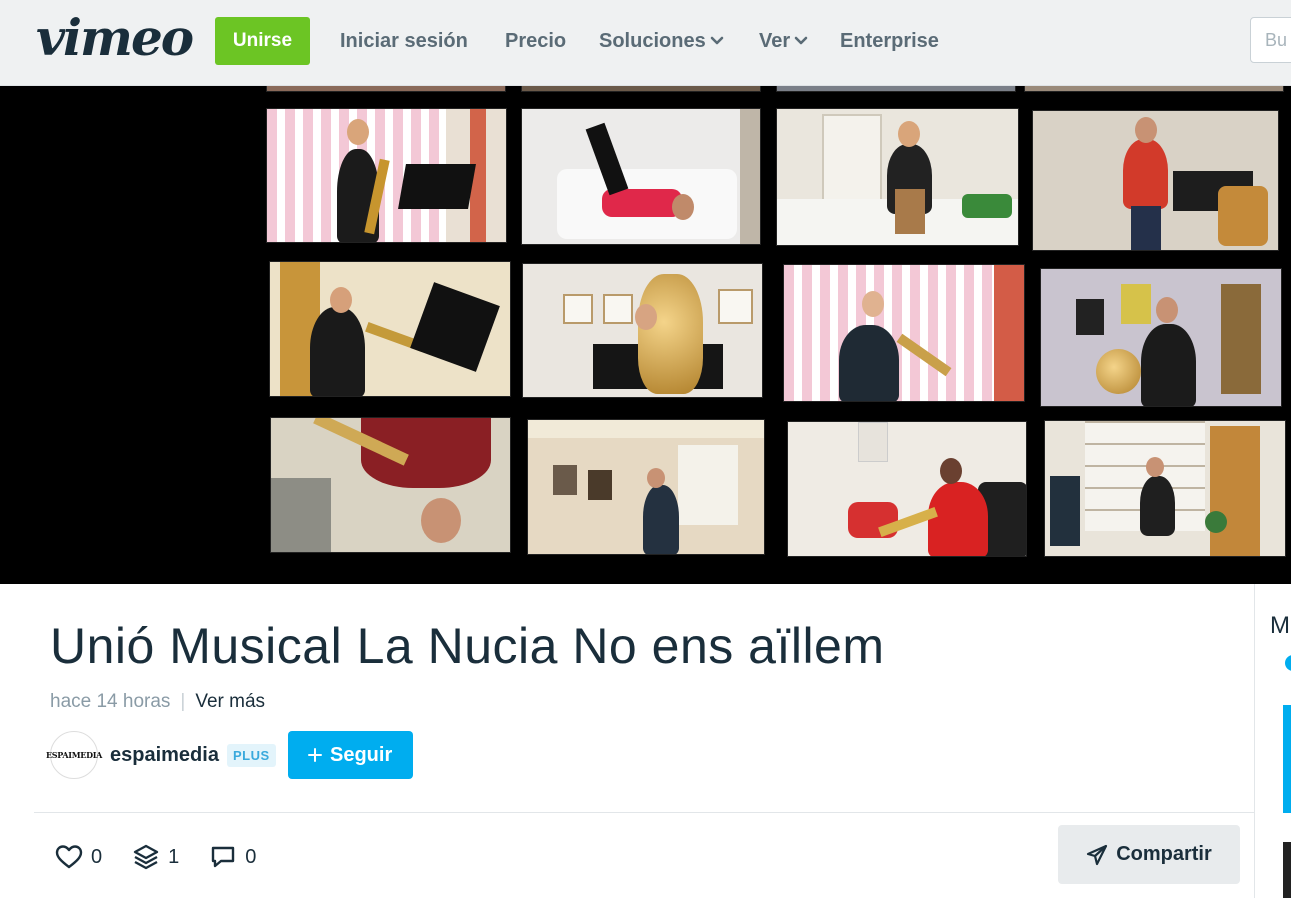 Image resolution: width=1291 pixels, height=898 pixels. What do you see at coordinates (644, 812) in the screenshot?
I see `divider` at bounding box center [644, 812].